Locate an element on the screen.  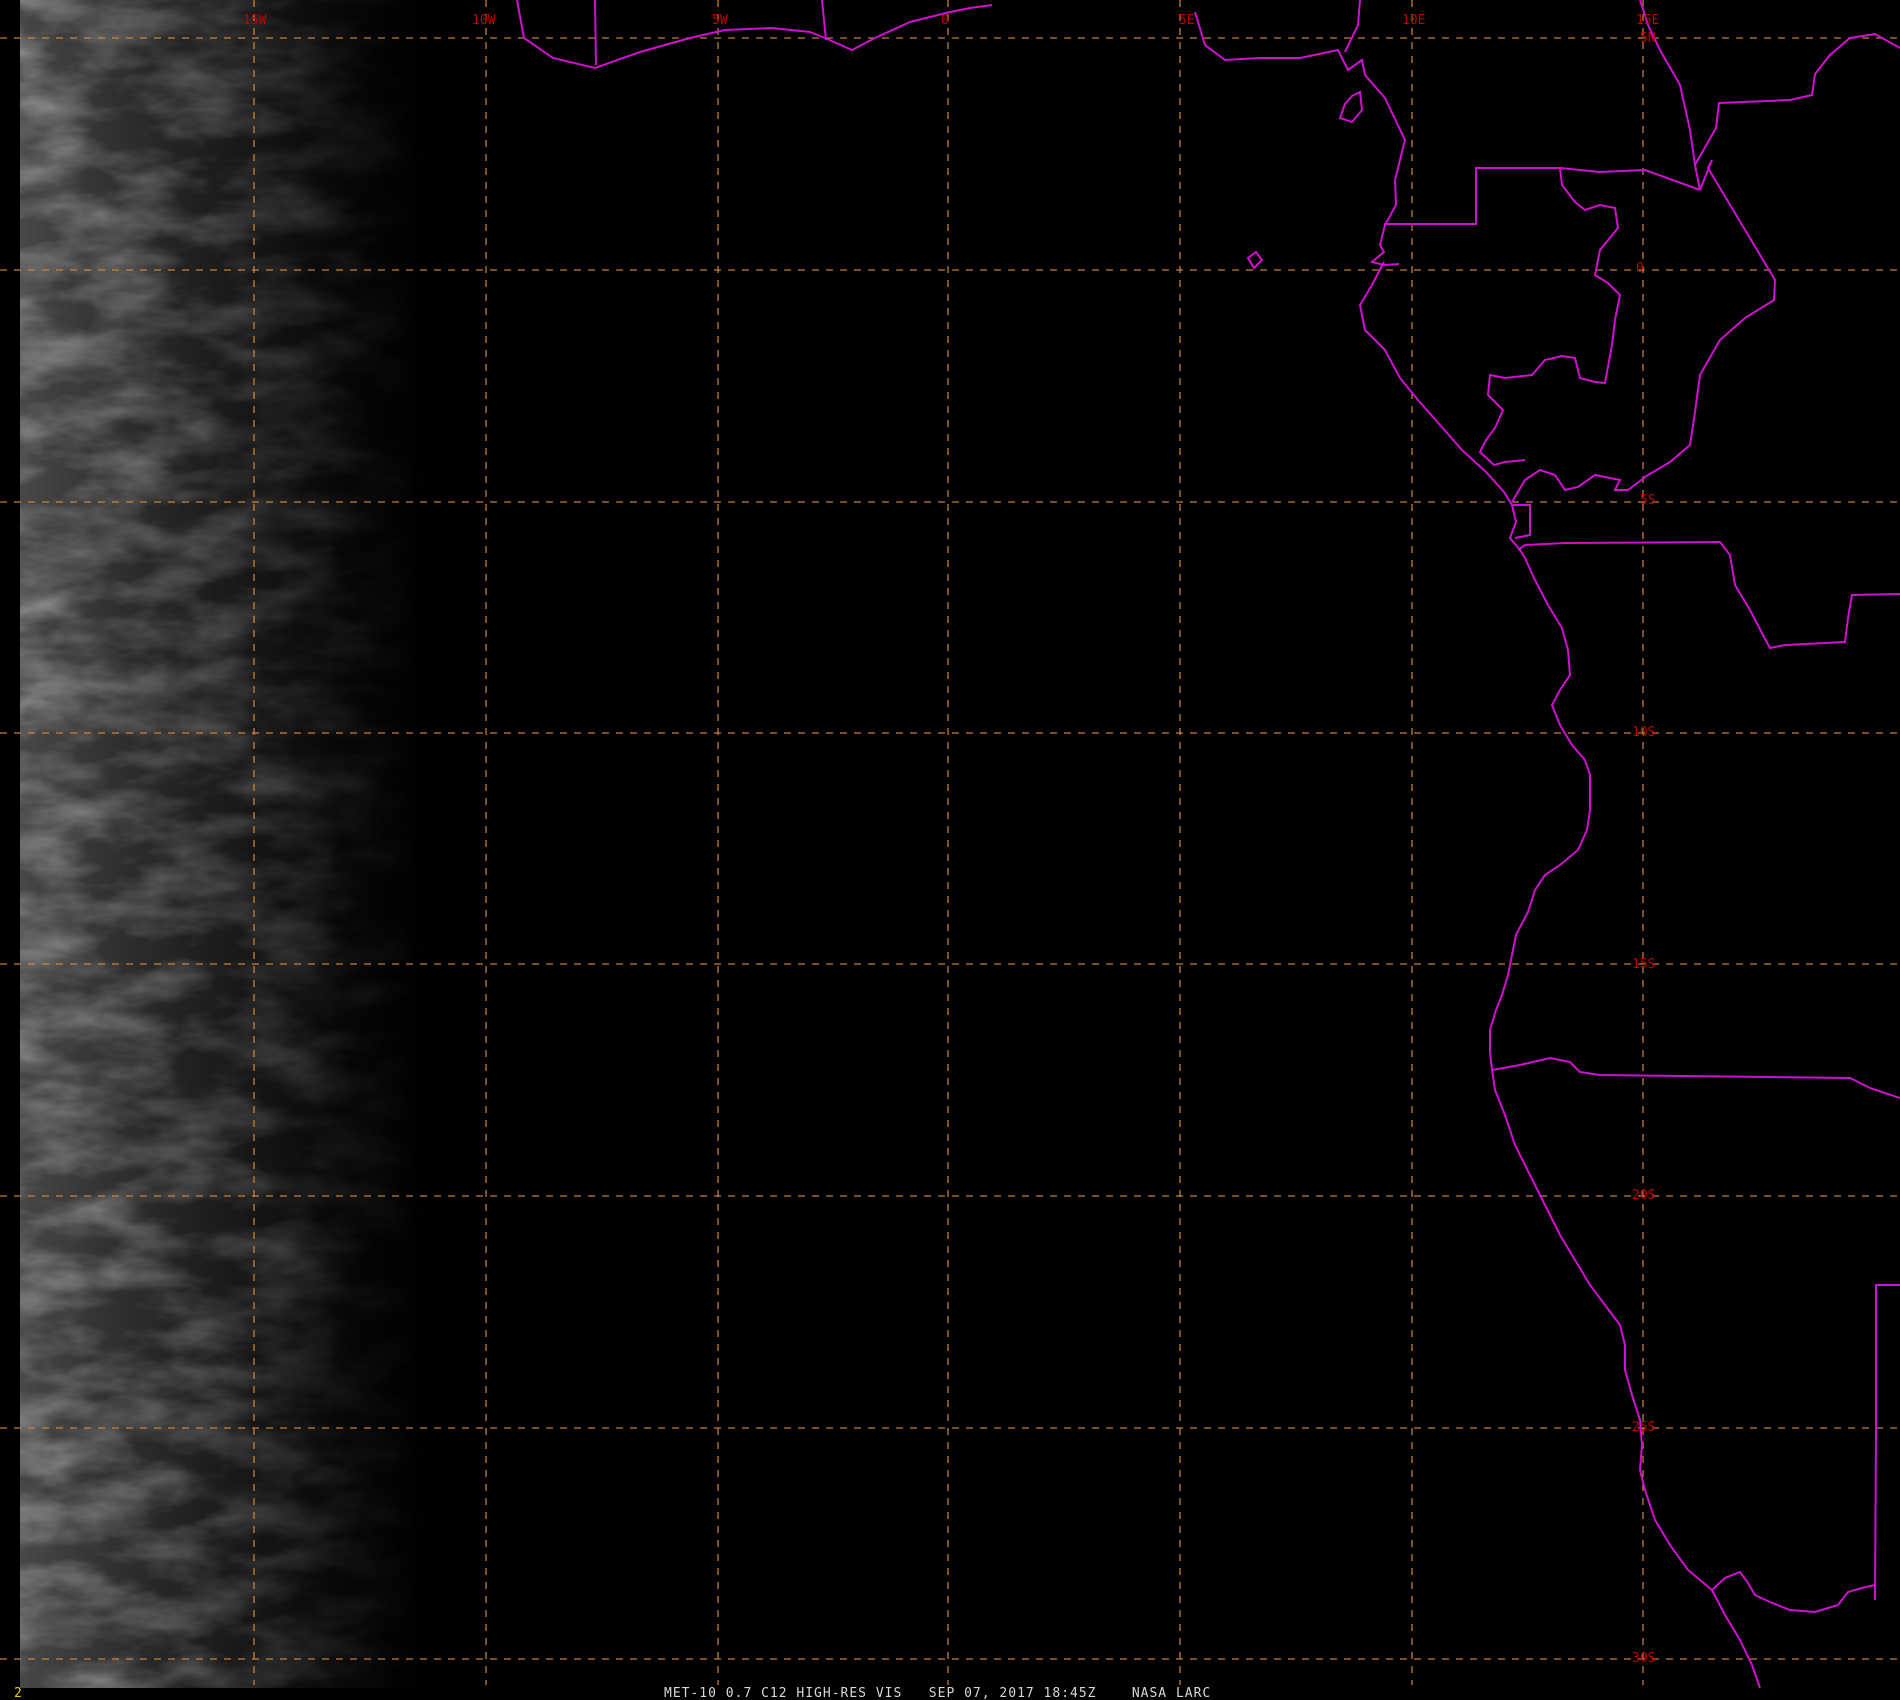
west-africa-coastline is located at coordinates (754, 35).